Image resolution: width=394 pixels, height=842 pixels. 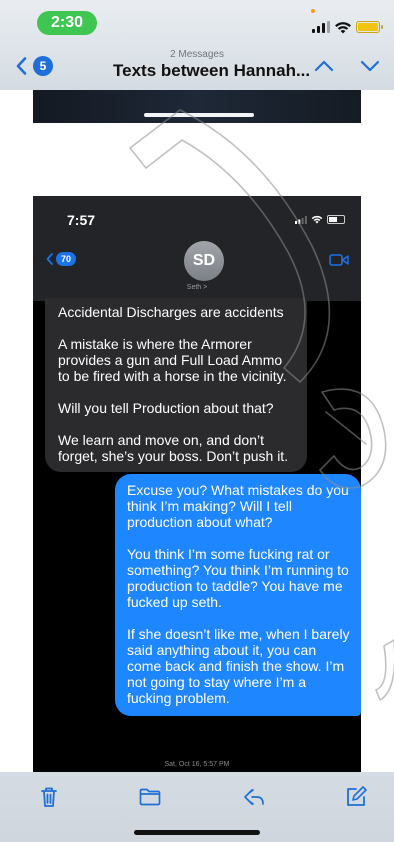 I want to click on conversation-back-button: 70, so click(x=61, y=259).